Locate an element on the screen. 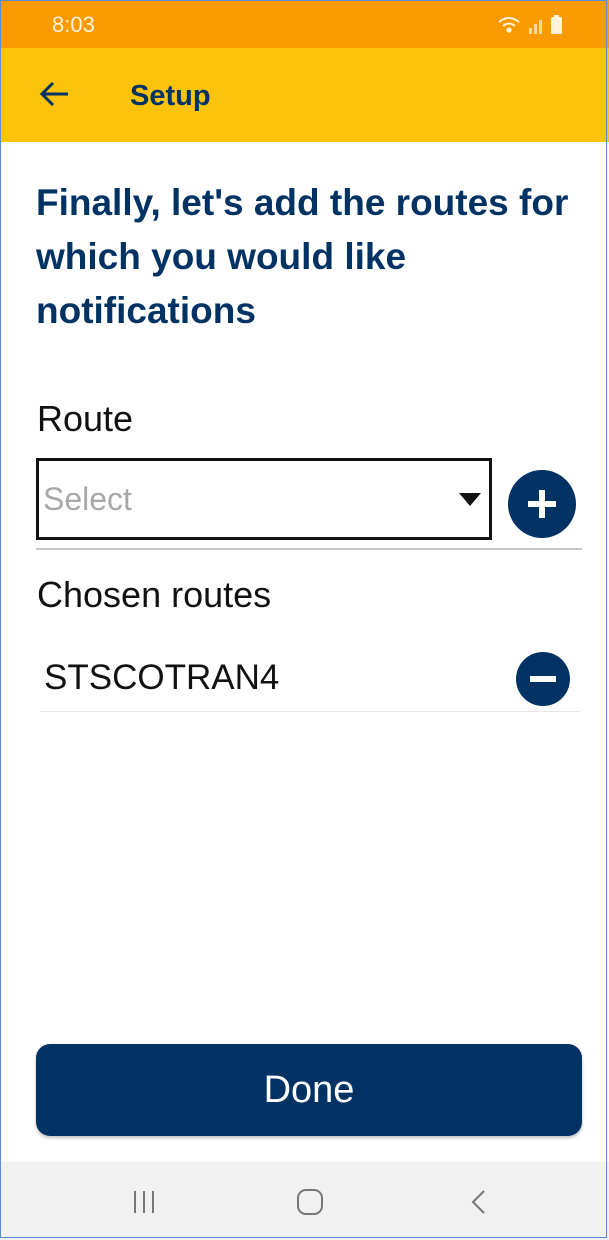  system-nav-bar is located at coordinates (304, 1201).